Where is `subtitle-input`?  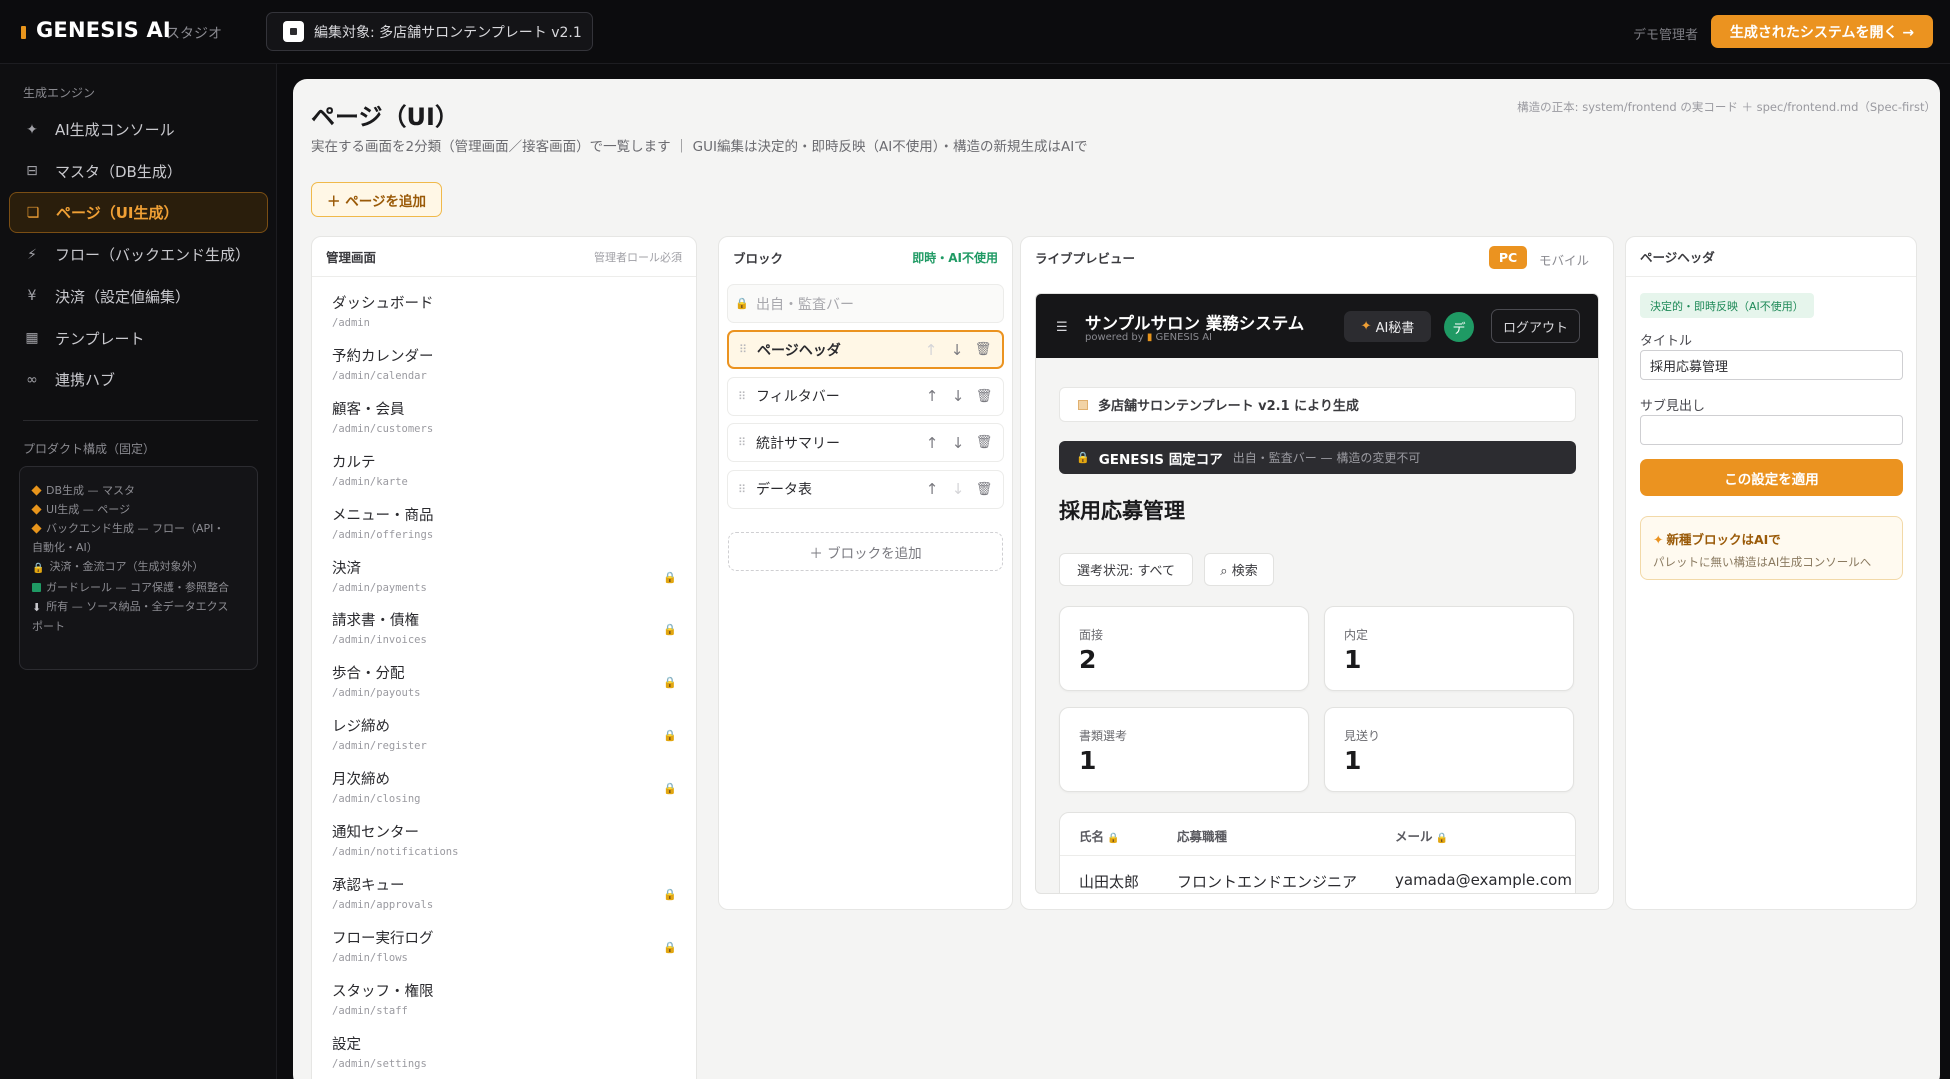 subtitle-input is located at coordinates (1771, 430).